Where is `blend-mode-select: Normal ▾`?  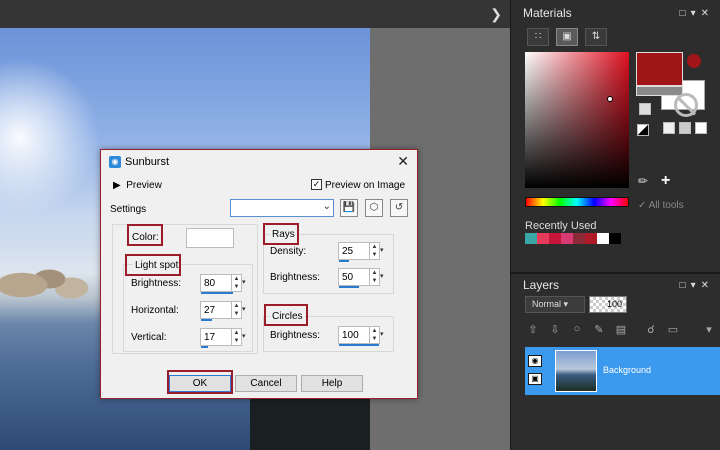 blend-mode-select: Normal ▾ is located at coordinates (555, 304).